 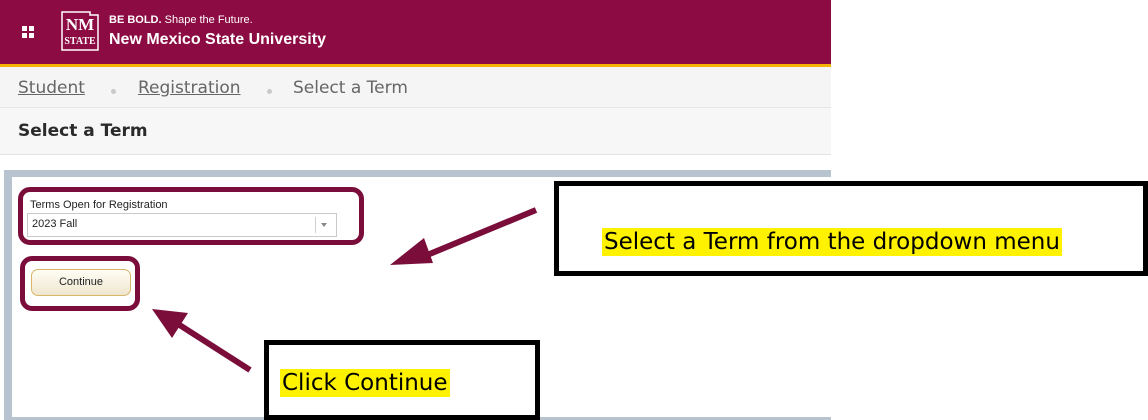 What do you see at coordinates (202, 341) in the screenshot?
I see `arrow-to-continue` at bounding box center [202, 341].